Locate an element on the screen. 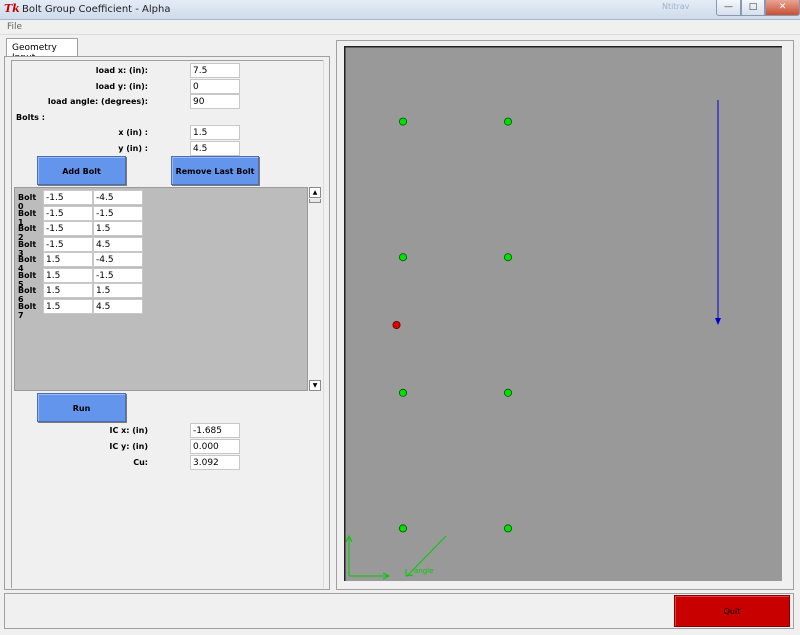 This screenshot has width=800, height=635. bolt-name: Bolt 6 is located at coordinates (27, 295).